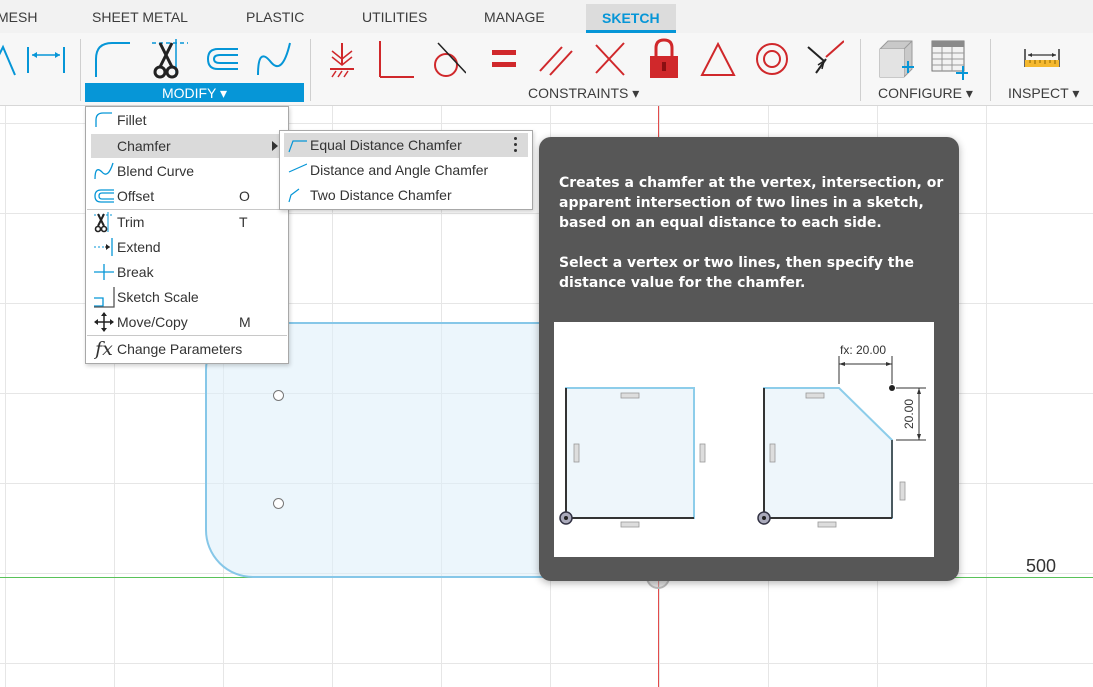  Describe the element at coordinates (152, 322) in the screenshot. I see `menu-item-label: Move/Copy` at that location.